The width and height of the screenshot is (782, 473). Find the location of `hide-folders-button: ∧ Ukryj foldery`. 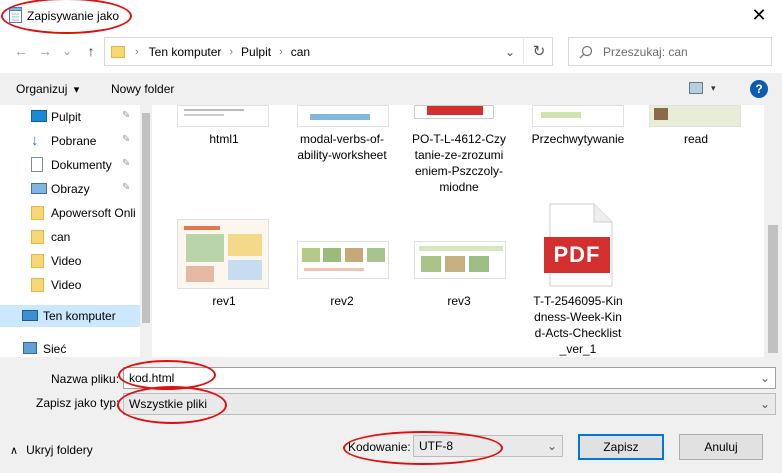

hide-folders-button: ∧ Ukryj foldery is located at coordinates (51, 450).